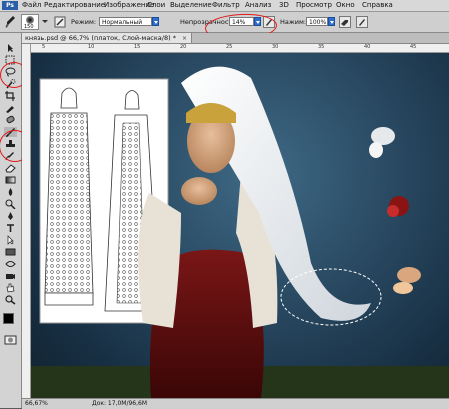  I want to click on brush-tip-icon, so click(30, 20).